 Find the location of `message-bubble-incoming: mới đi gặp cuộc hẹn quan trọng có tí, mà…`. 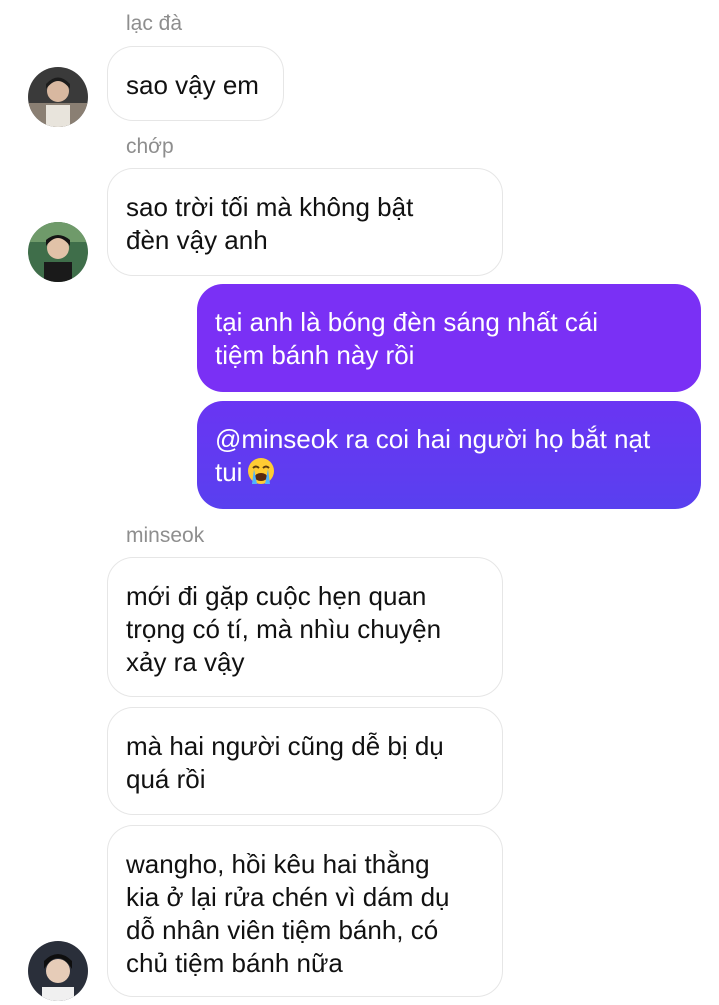

message-bubble-incoming: mới đi gặp cuộc hẹn quan trọng có tí, mà… is located at coordinates (305, 627).